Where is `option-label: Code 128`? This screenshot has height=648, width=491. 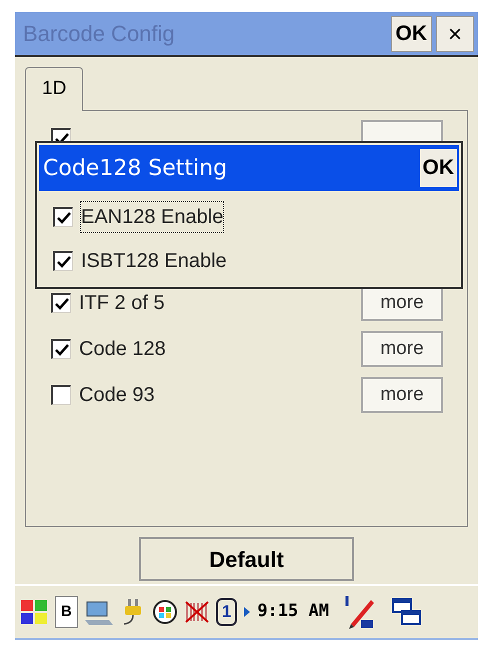
option-label: Code 128 is located at coordinates (123, 349).